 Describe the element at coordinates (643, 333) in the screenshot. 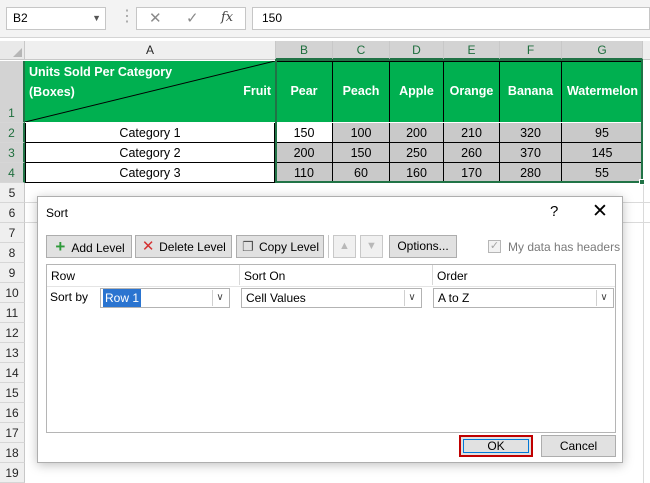

I see `gridline` at that location.